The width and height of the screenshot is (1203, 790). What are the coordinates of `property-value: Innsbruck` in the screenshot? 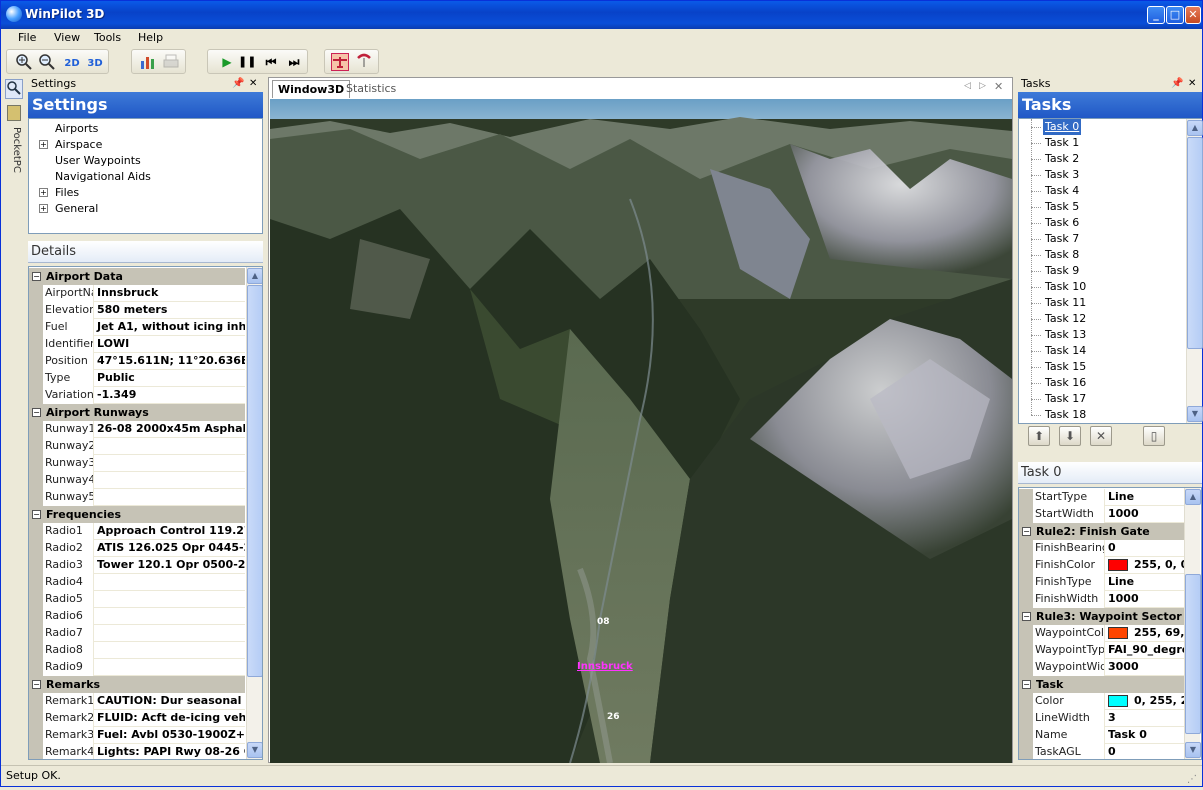 It's located at (169, 293).